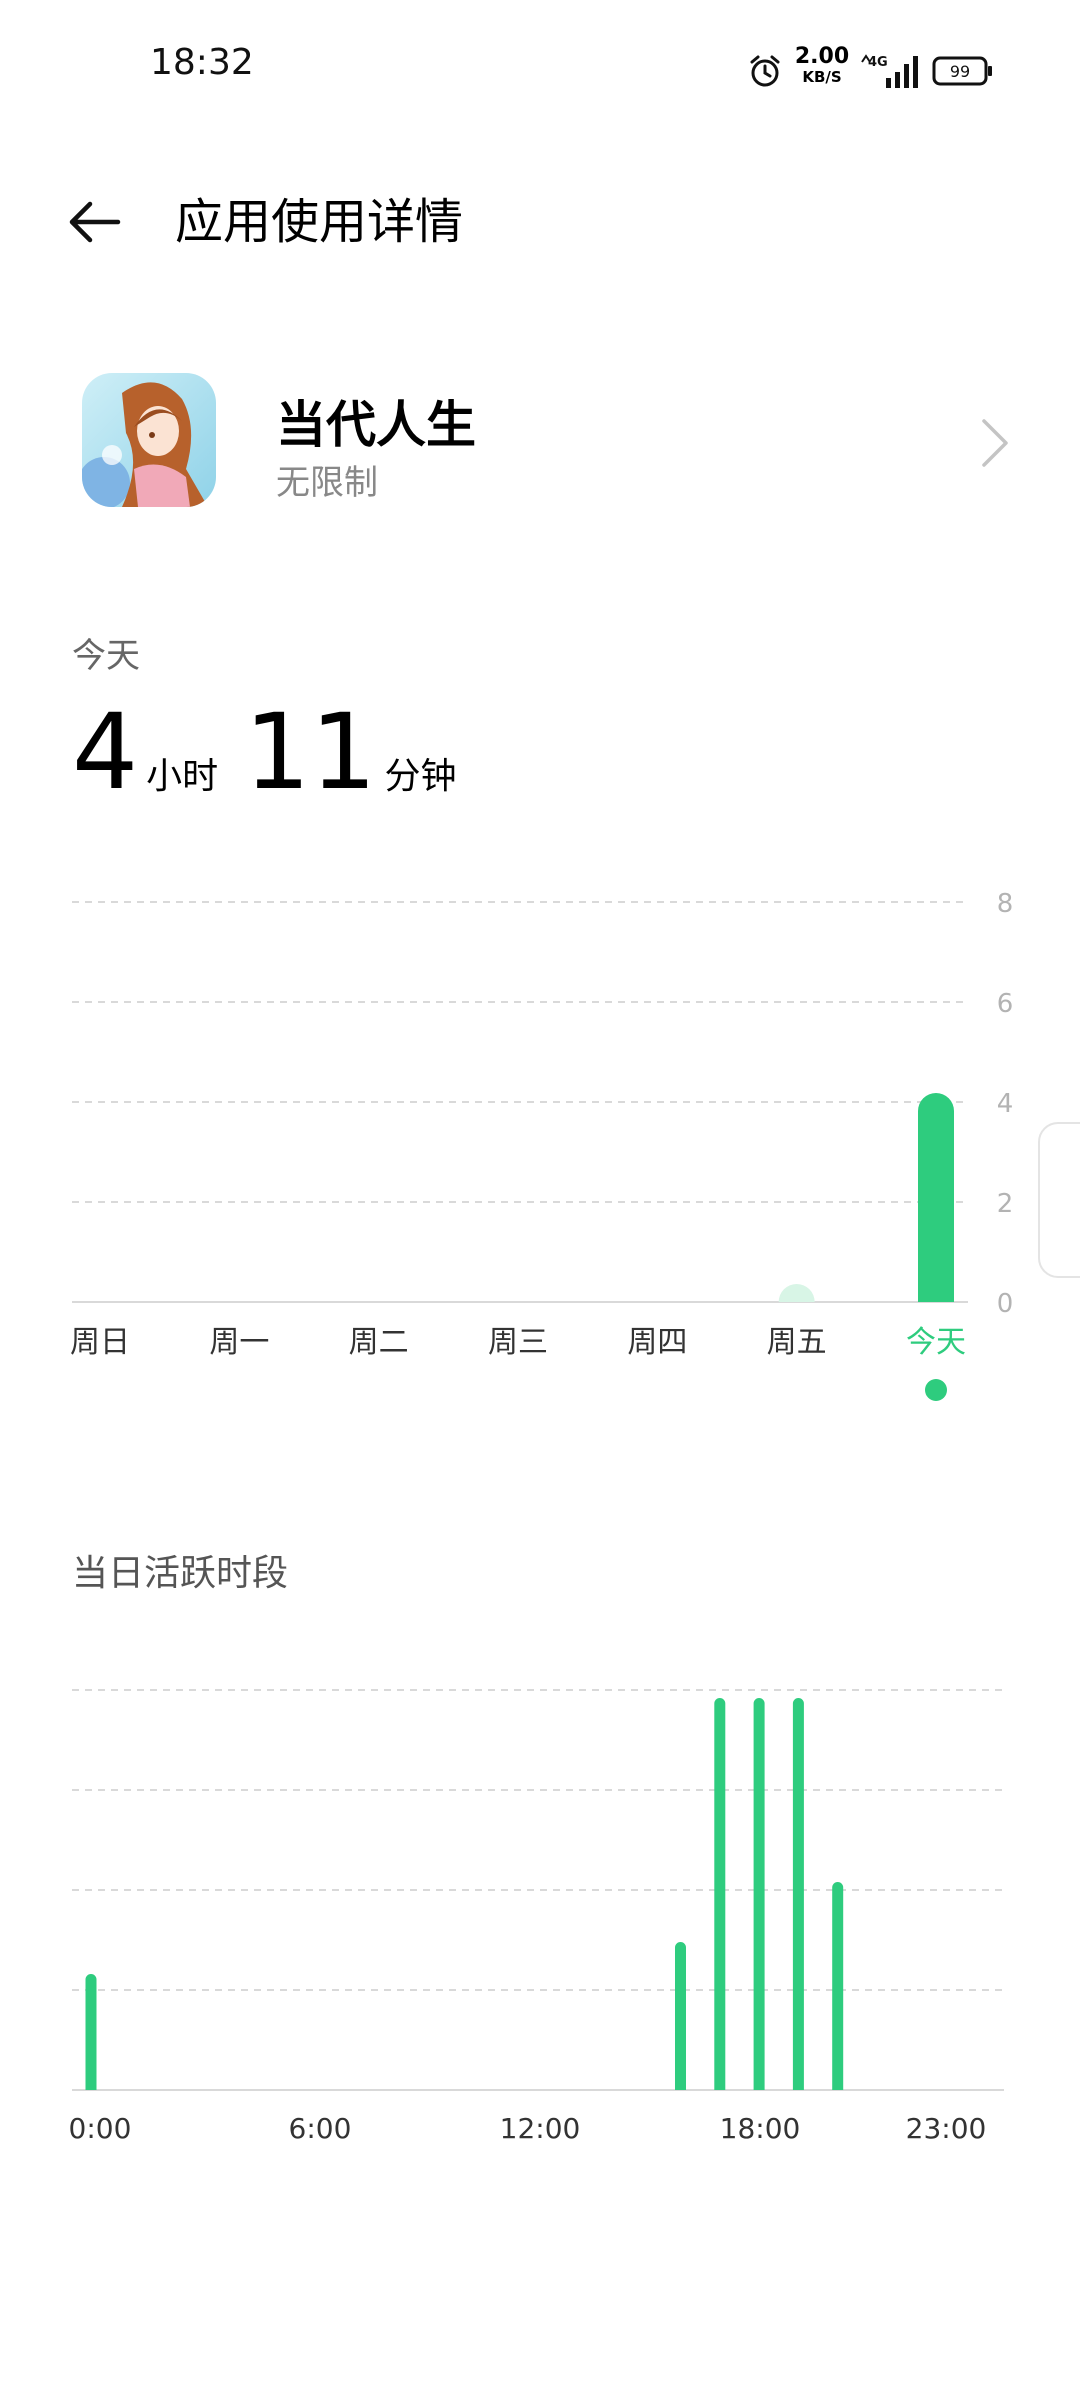  I want to click on app-limit-status: 无限制, so click(327, 483).